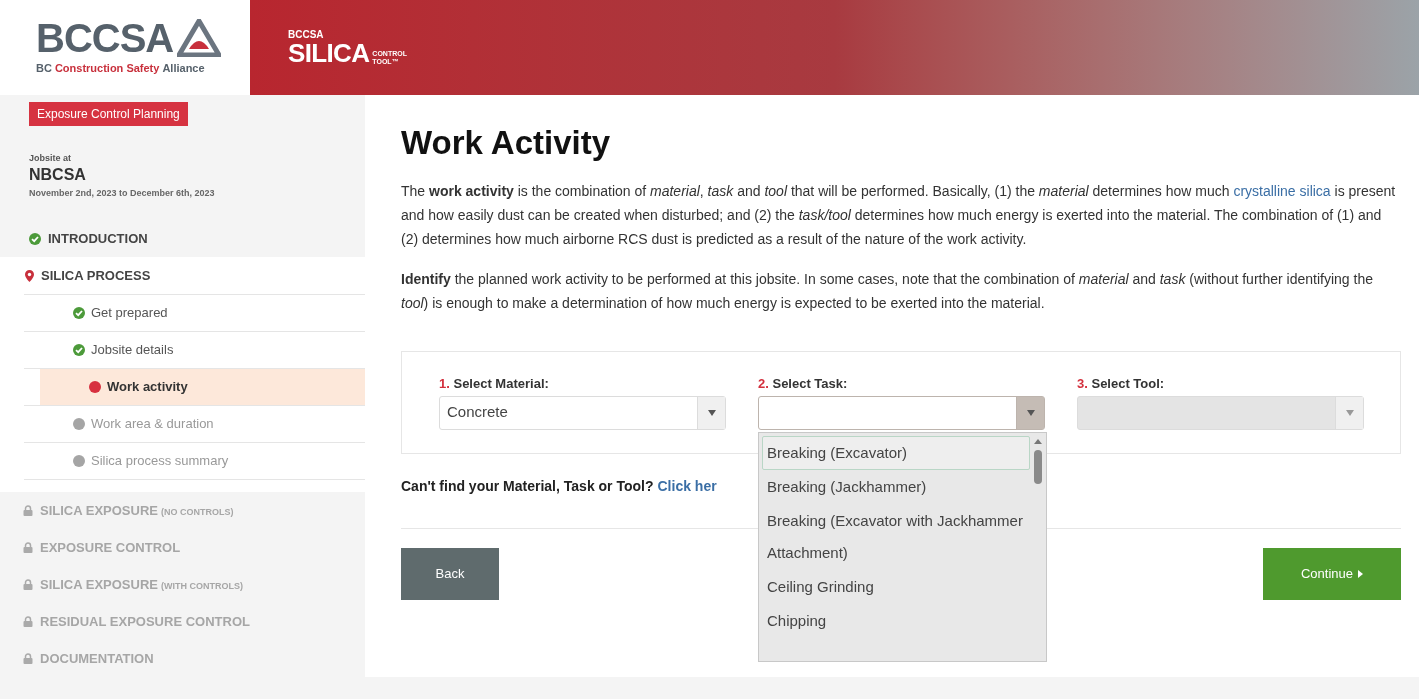 The width and height of the screenshot is (1419, 699). I want to click on paragraph: Identify the planned work activity to be performed at this jobsite. In some cases, note that the combination of material and task (without further identifying the tool) is enough to make a determination of how much energy is expected to be exerted into the material., so click(887, 291).